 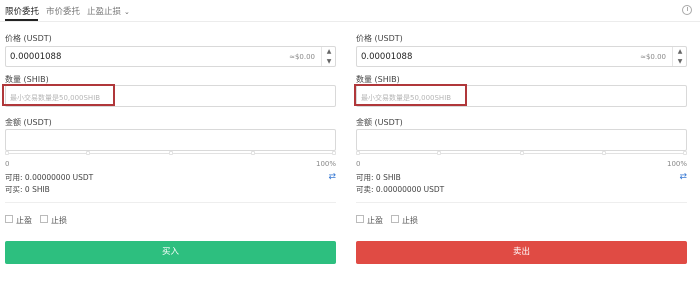 I want to click on sell-amount-input, so click(x=521, y=140).